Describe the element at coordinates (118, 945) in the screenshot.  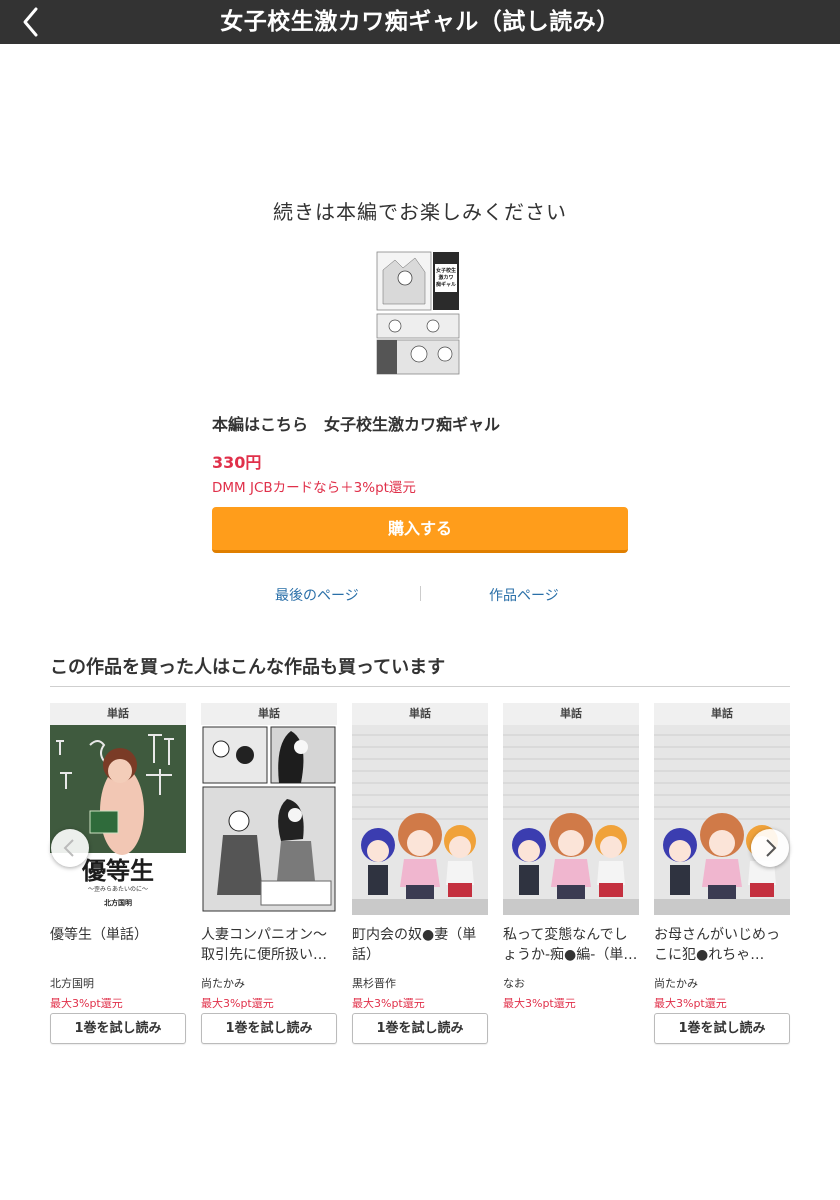
I see `card-title: 優等生（単話）` at that location.